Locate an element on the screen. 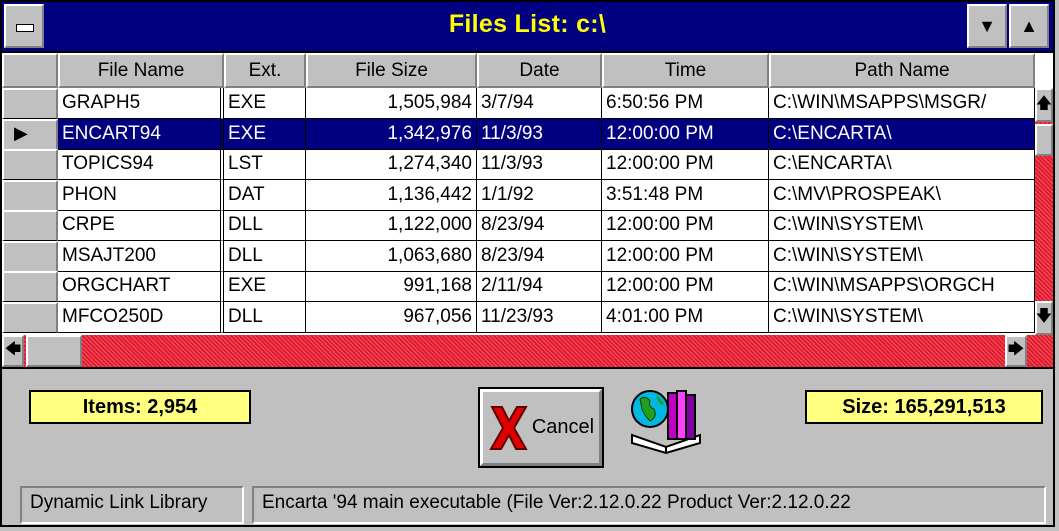  table-cell: C:\WIN\MSAPPS\MSGR/ is located at coordinates (902, 103).